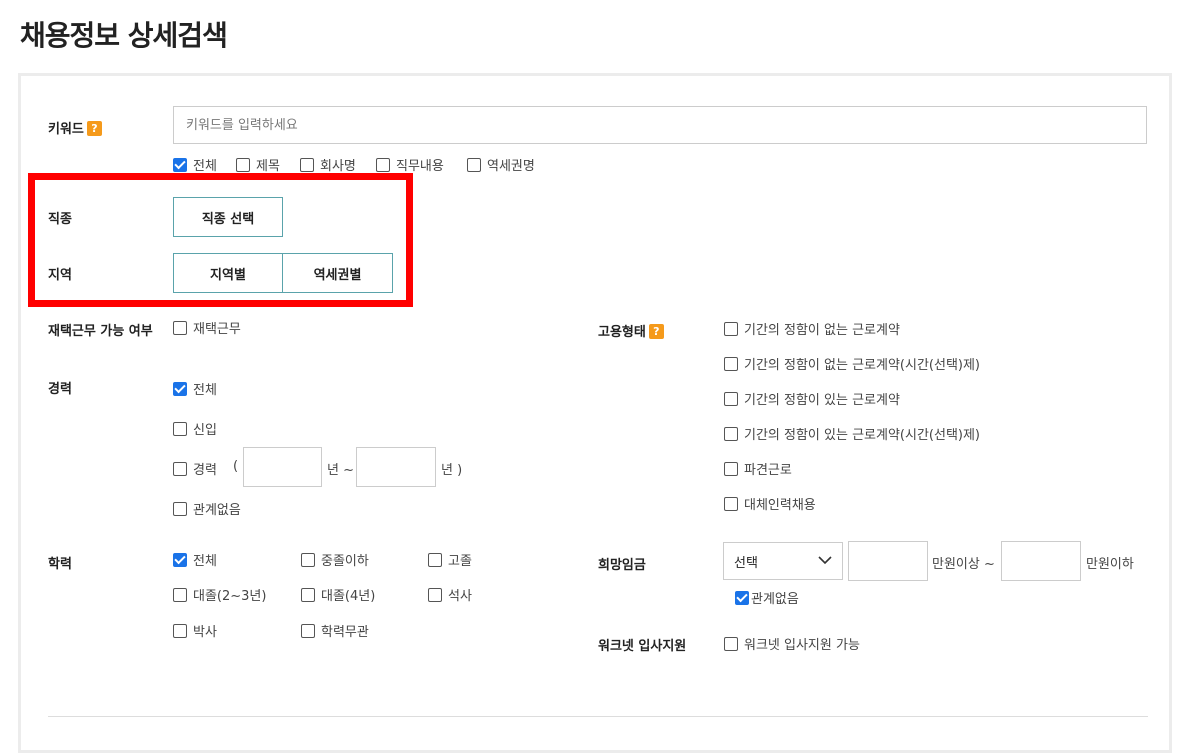  I want to click on employment-option: 대체인력채용, so click(770, 503).